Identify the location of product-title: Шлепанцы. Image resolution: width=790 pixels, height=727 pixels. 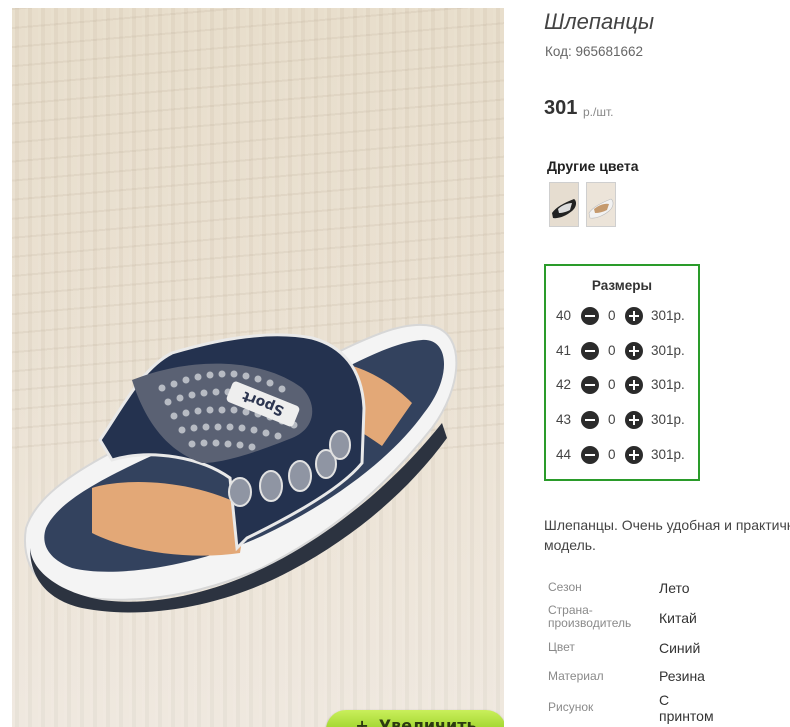
(599, 21).